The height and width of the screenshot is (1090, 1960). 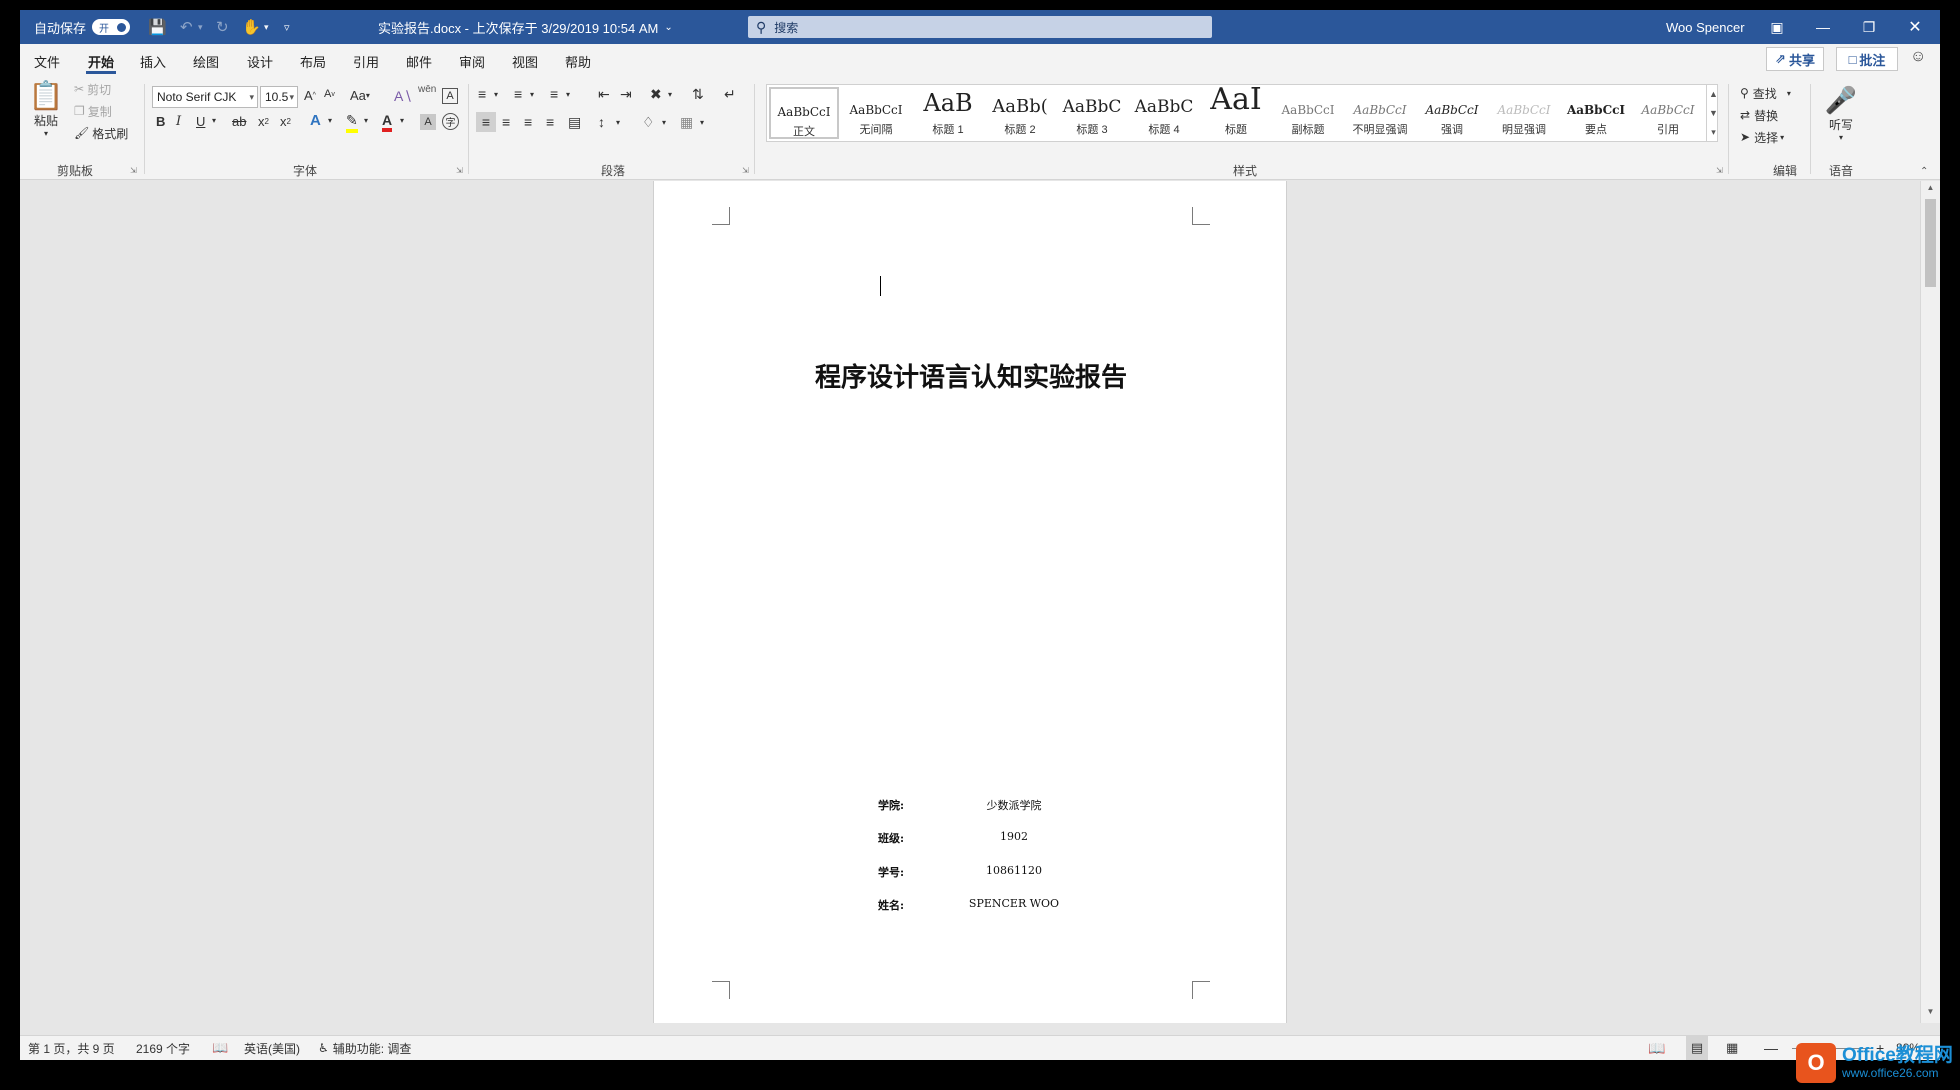 What do you see at coordinates (574, 122) in the screenshot?
I see `distributed-icon: ▤` at bounding box center [574, 122].